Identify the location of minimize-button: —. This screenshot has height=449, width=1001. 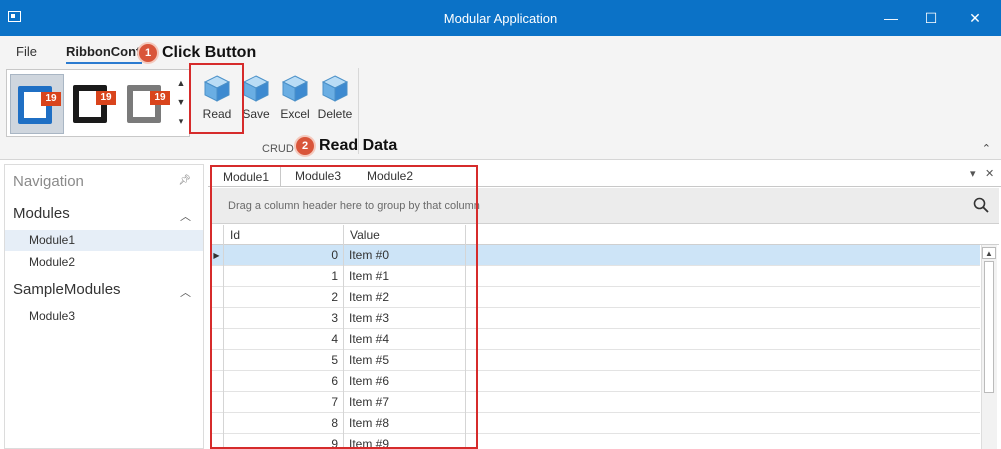
(891, 18).